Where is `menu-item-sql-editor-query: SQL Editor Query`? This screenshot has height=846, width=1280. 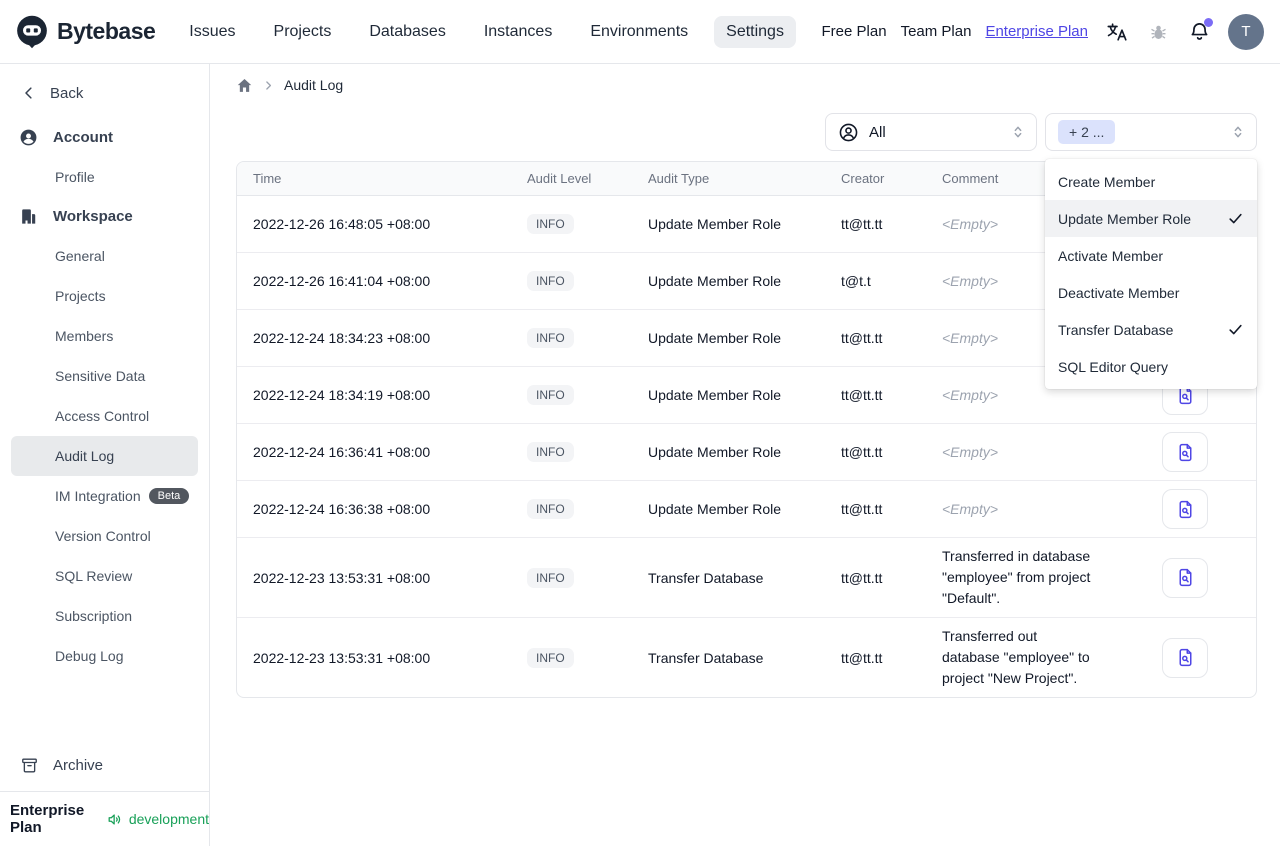 menu-item-sql-editor-query: SQL Editor Query is located at coordinates (1151, 366).